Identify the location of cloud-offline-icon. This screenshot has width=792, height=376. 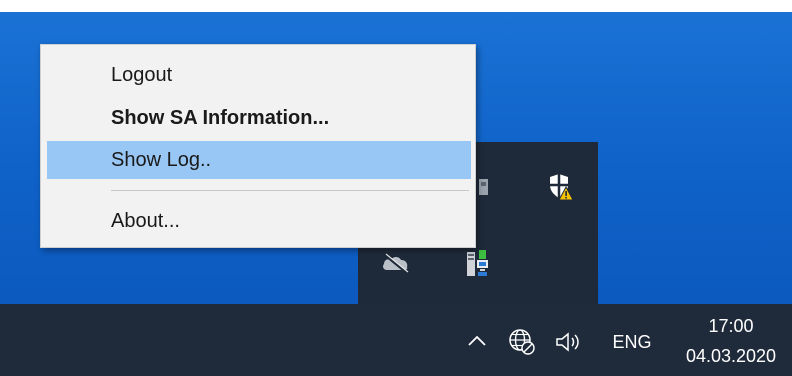
(396, 263).